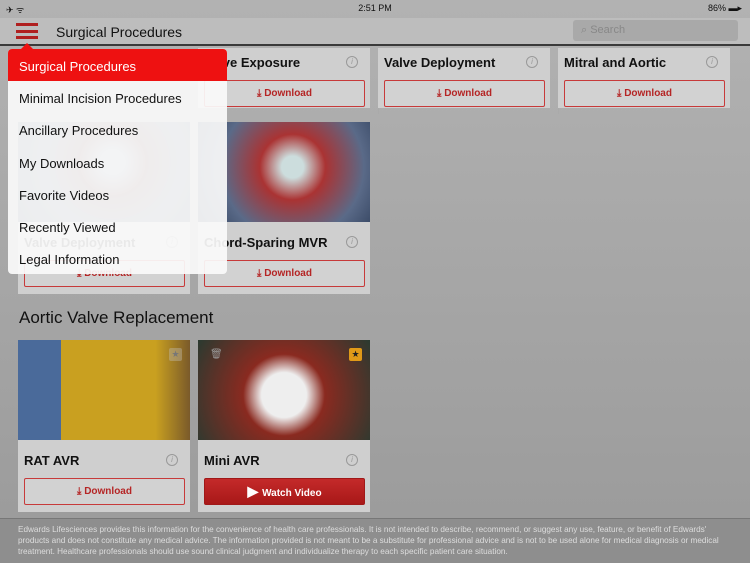 This screenshot has width=750, height=563. I want to click on play-icon: ▶, so click(255, 491).